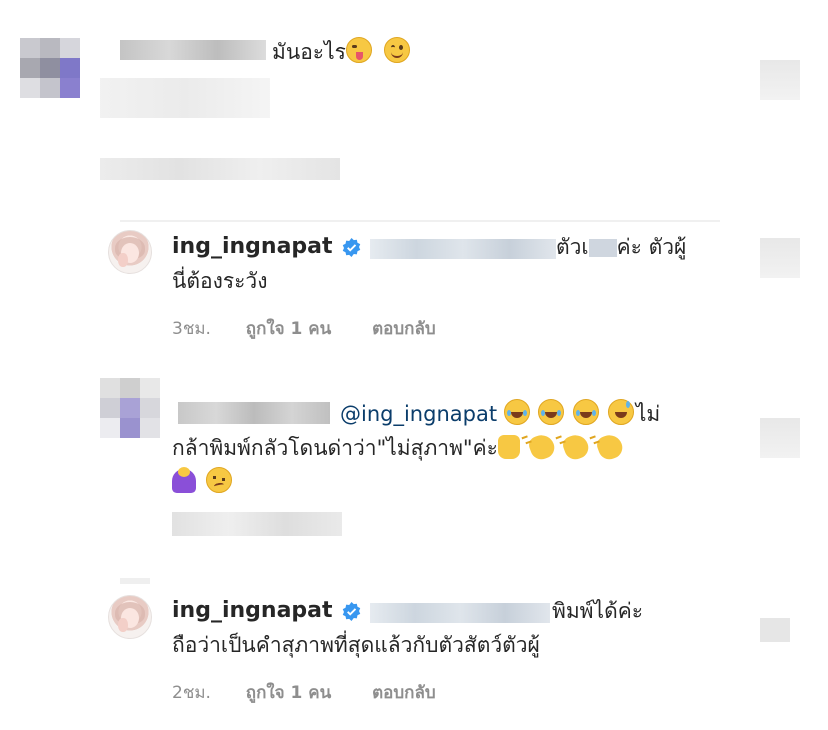  What do you see at coordinates (621, 247) in the screenshot?
I see `comment-text: ตัวเ ค่ะ ตัวผู้` at bounding box center [621, 247].